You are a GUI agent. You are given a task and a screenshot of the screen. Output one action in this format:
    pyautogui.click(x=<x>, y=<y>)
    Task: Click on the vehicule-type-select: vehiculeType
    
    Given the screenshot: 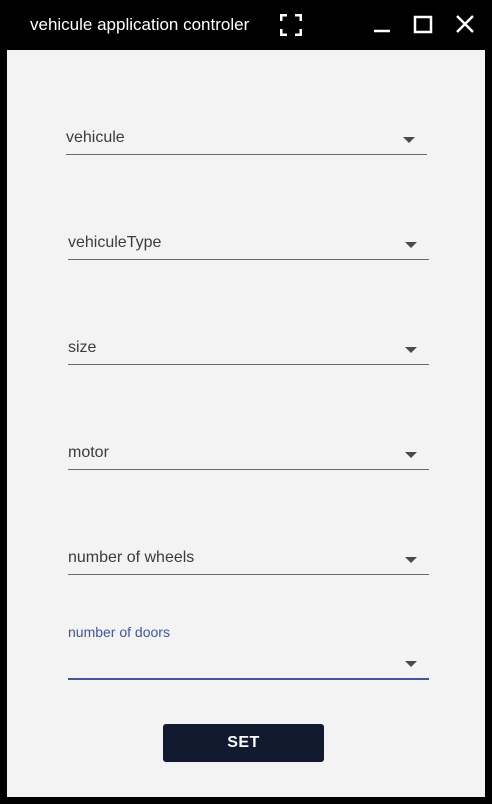 What is the action you would take?
    pyautogui.click(x=248, y=245)
    